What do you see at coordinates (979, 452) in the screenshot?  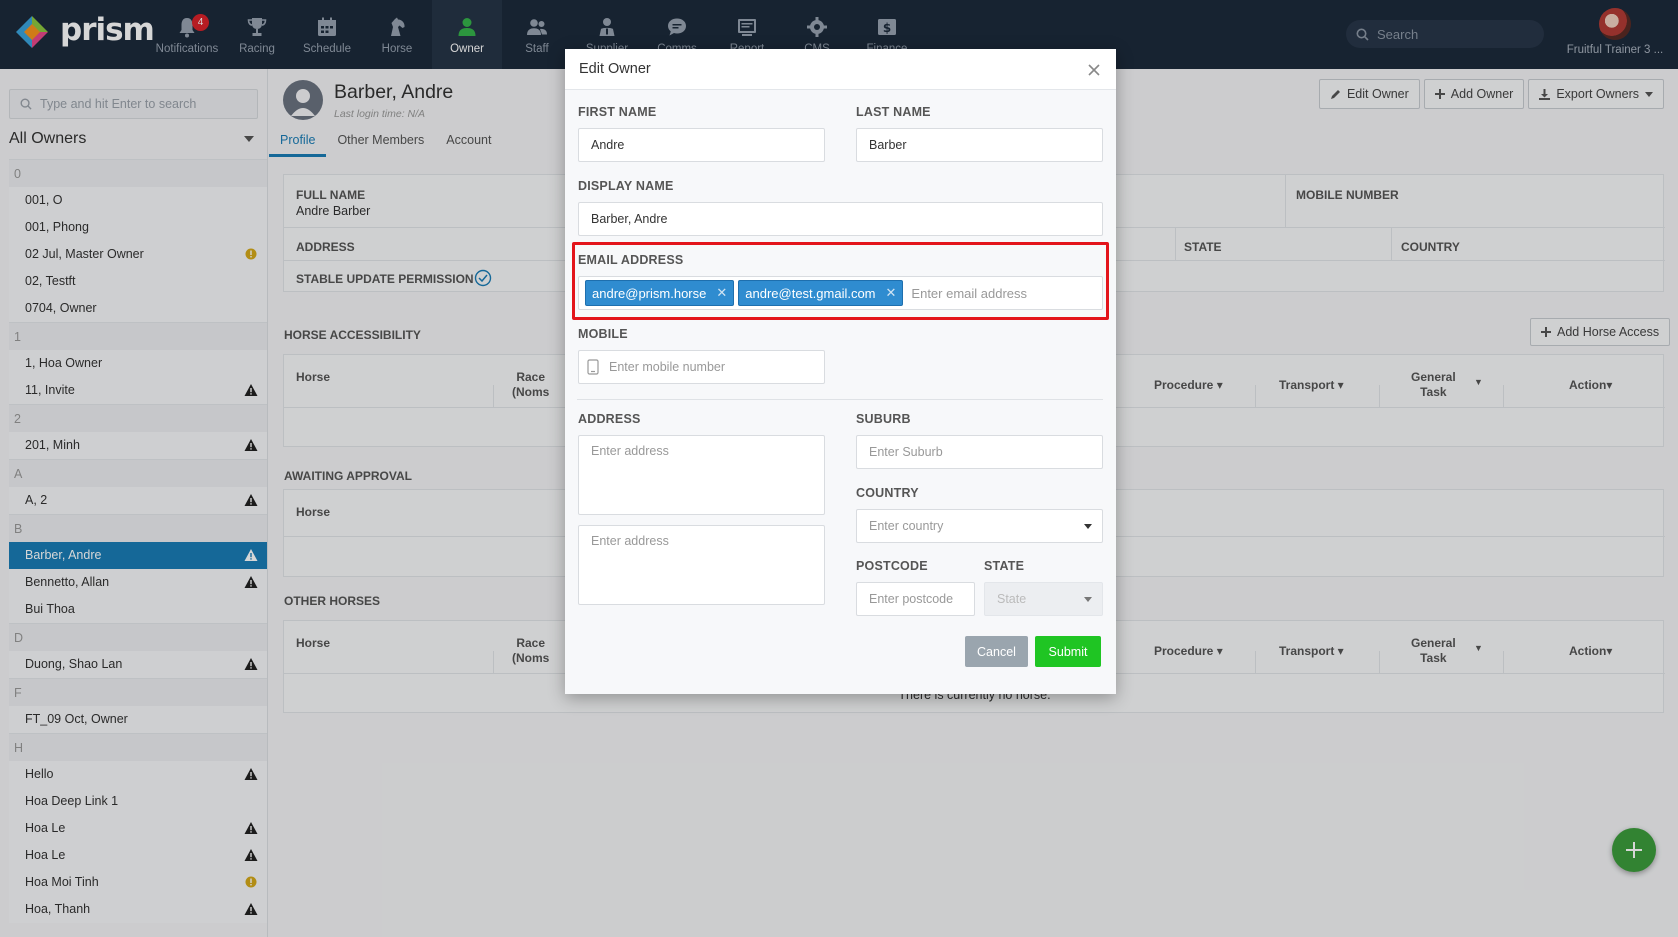 I see `suburb-input: Enter Suburb` at bounding box center [979, 452].